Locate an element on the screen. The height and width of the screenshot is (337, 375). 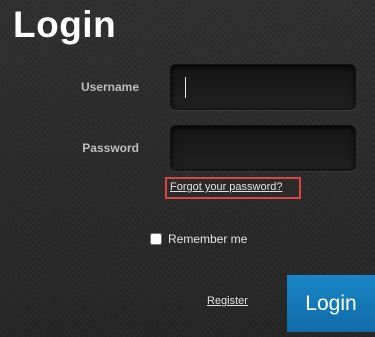
password-label: Password is located at coordinates (110, 148).